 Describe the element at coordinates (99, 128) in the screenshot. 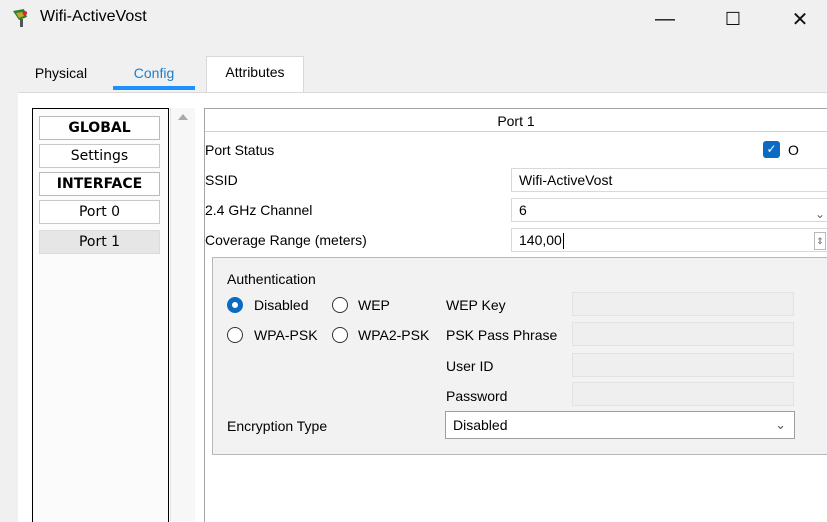

I see `sidebar-item-global: GLOBAL` at that location.